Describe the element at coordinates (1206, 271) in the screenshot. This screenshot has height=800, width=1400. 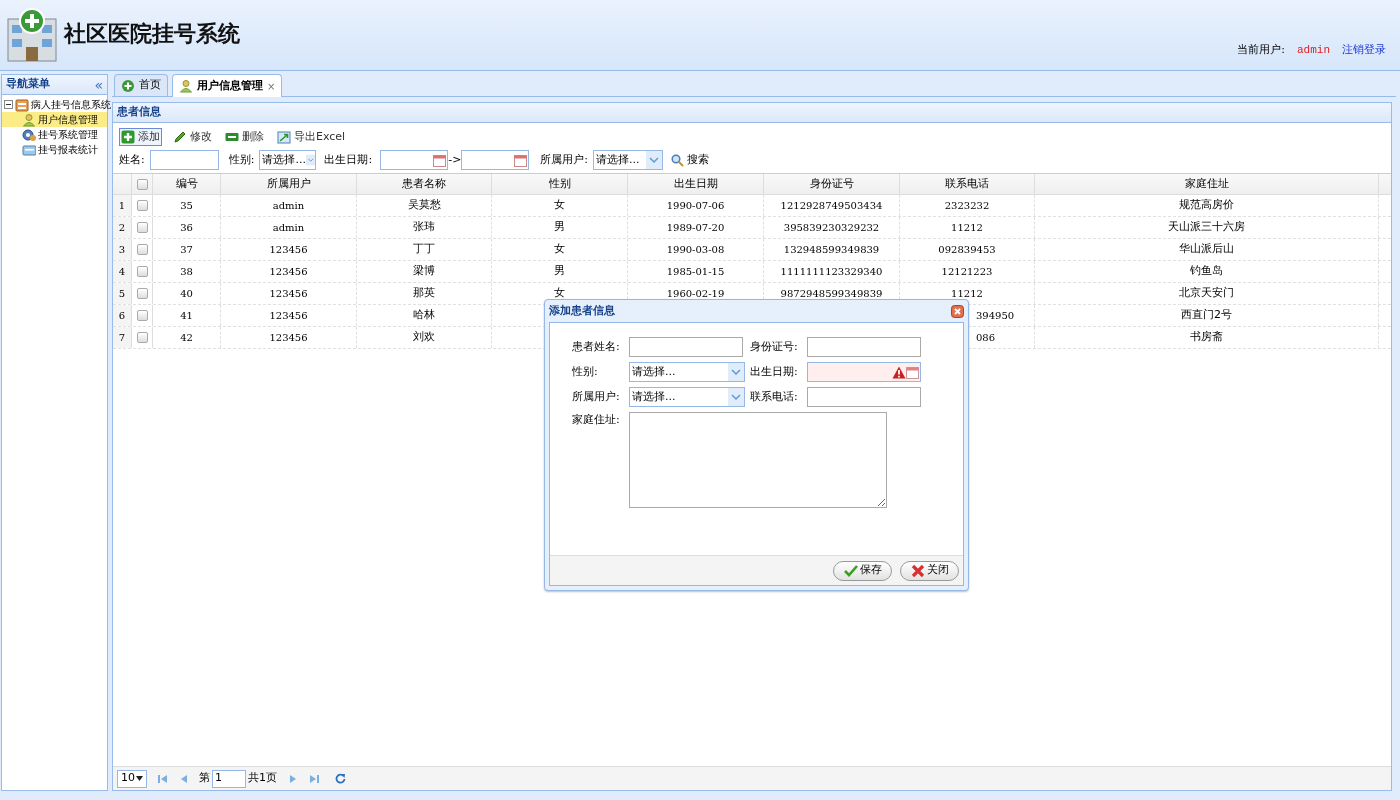
I see `table-cell: 钓鱼岛` at that location.